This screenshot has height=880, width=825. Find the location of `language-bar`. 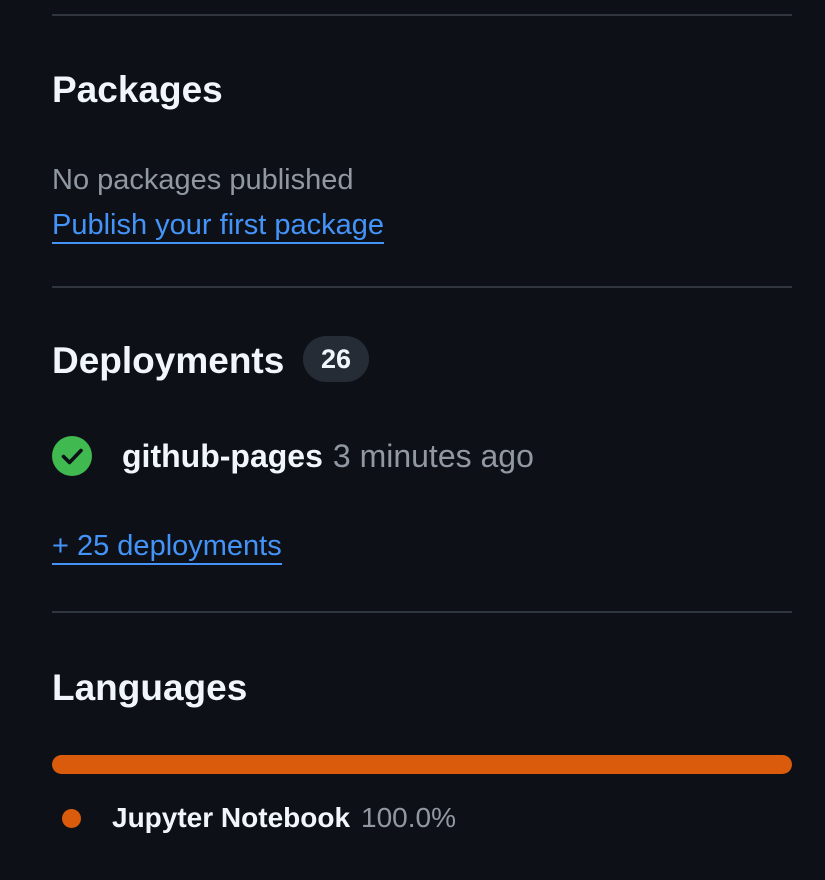

language-bar is located at coordinates (422, 764).